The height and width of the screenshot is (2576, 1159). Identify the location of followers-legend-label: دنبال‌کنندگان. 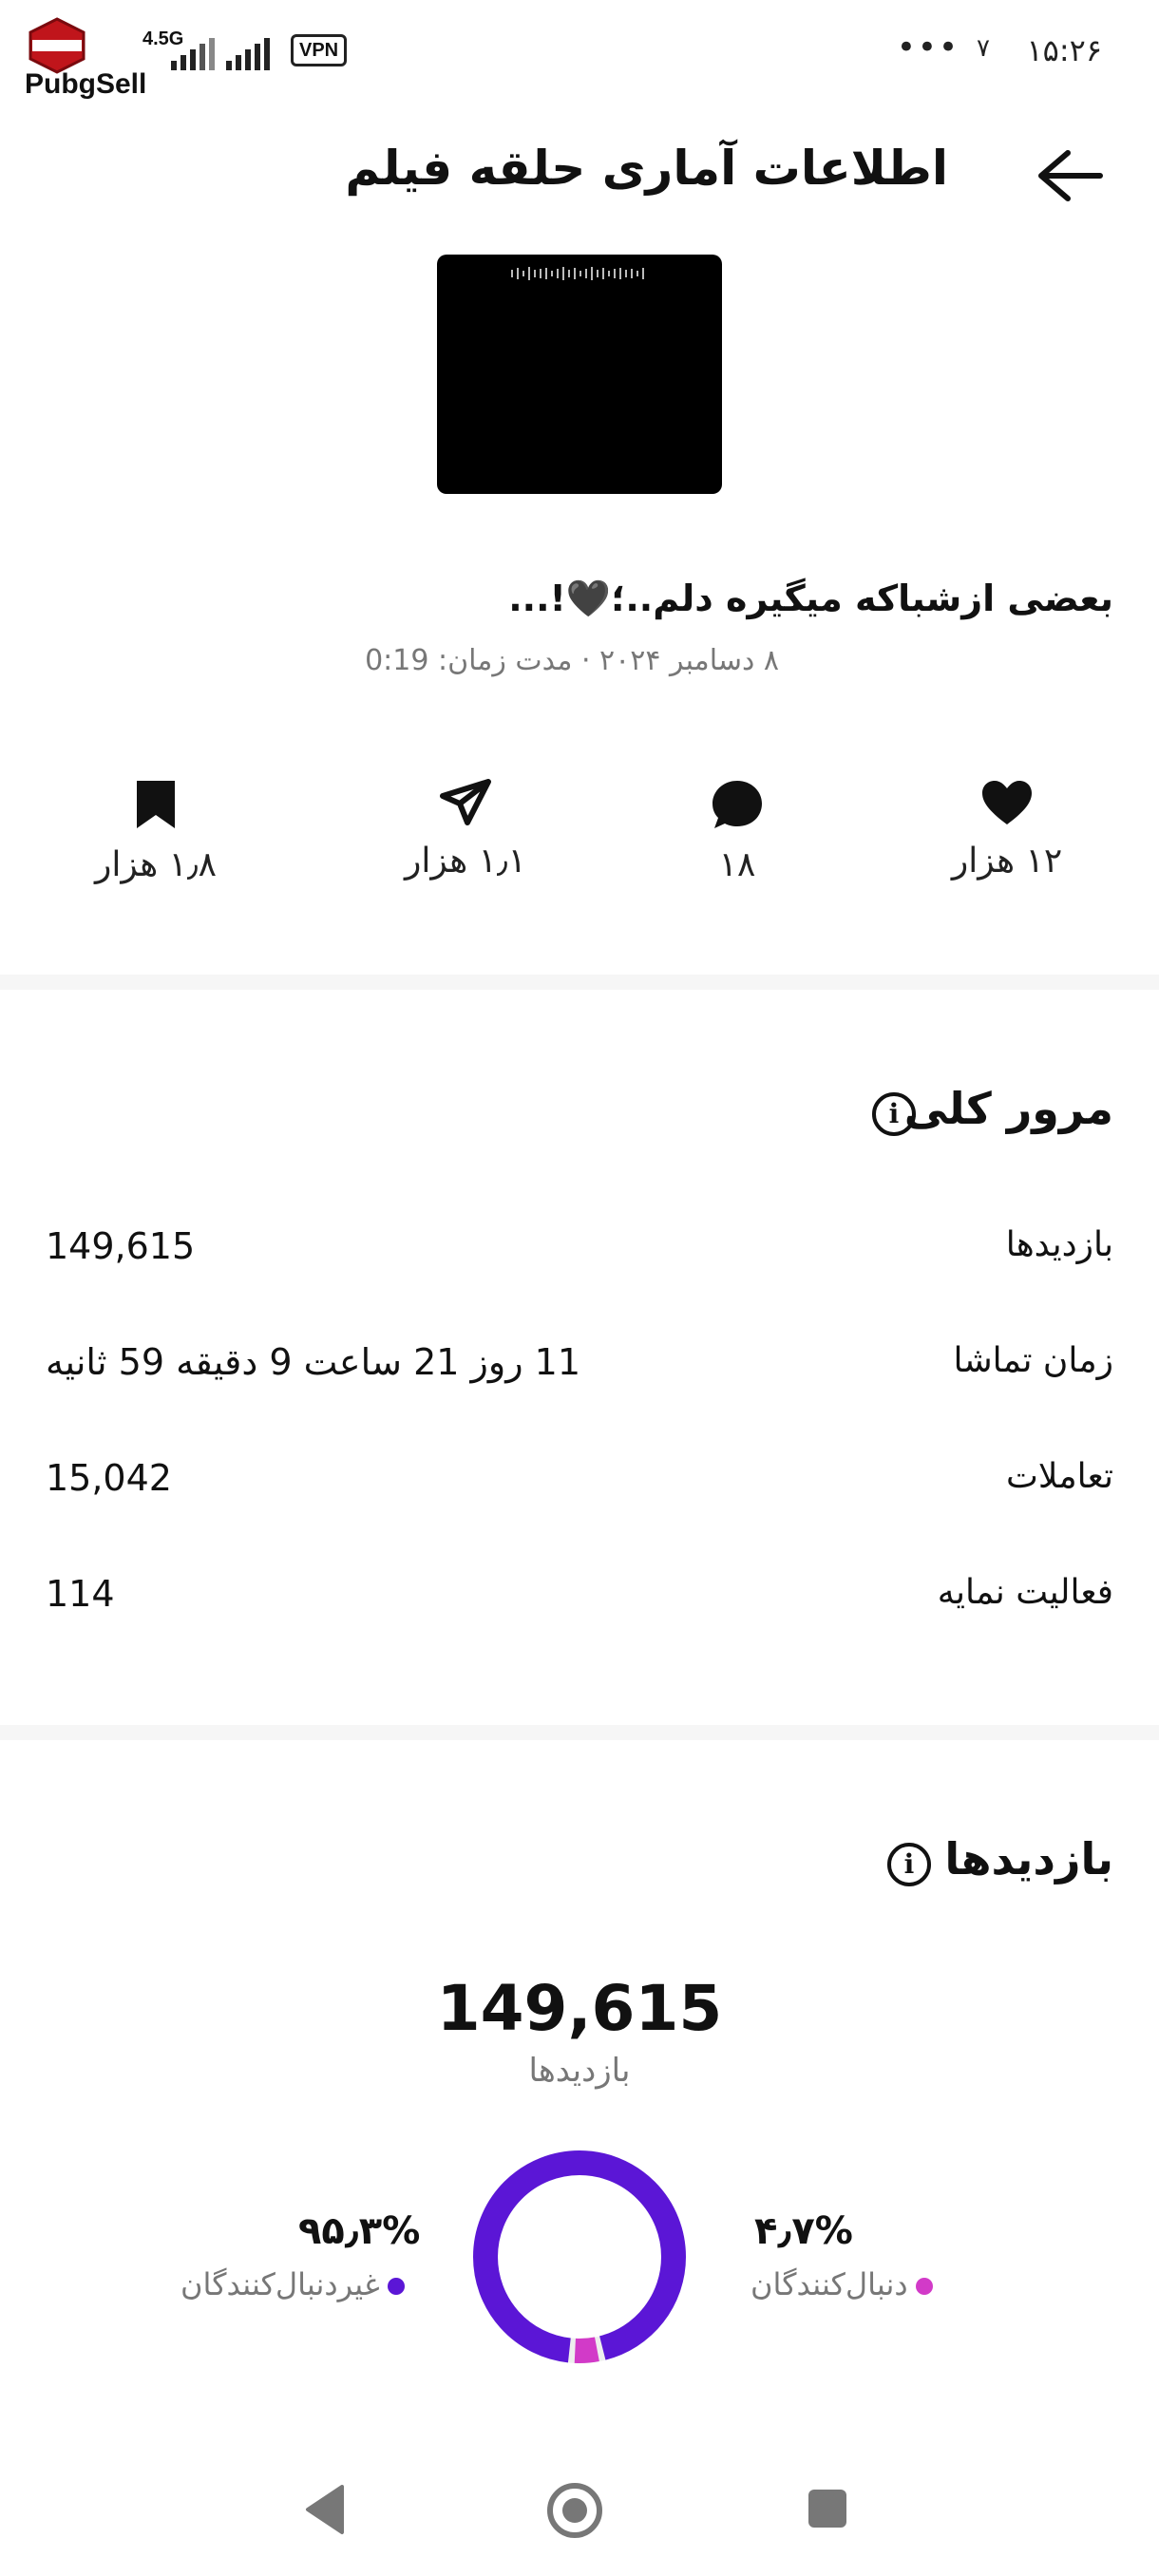
(829, 2284).